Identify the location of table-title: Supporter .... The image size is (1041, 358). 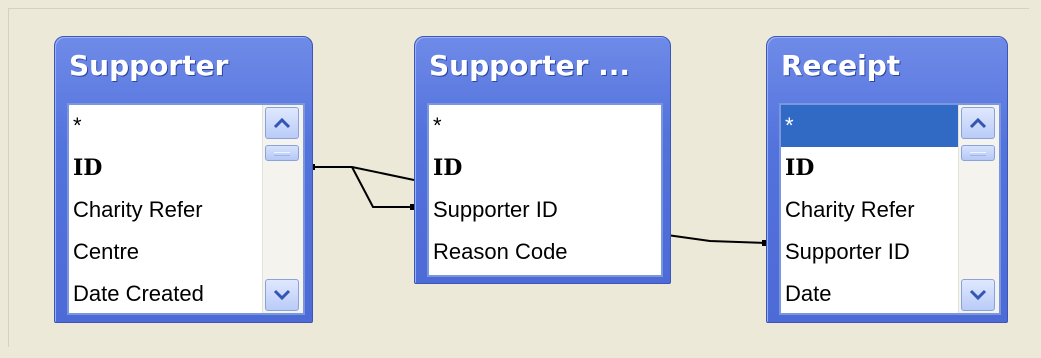
(545, 66).